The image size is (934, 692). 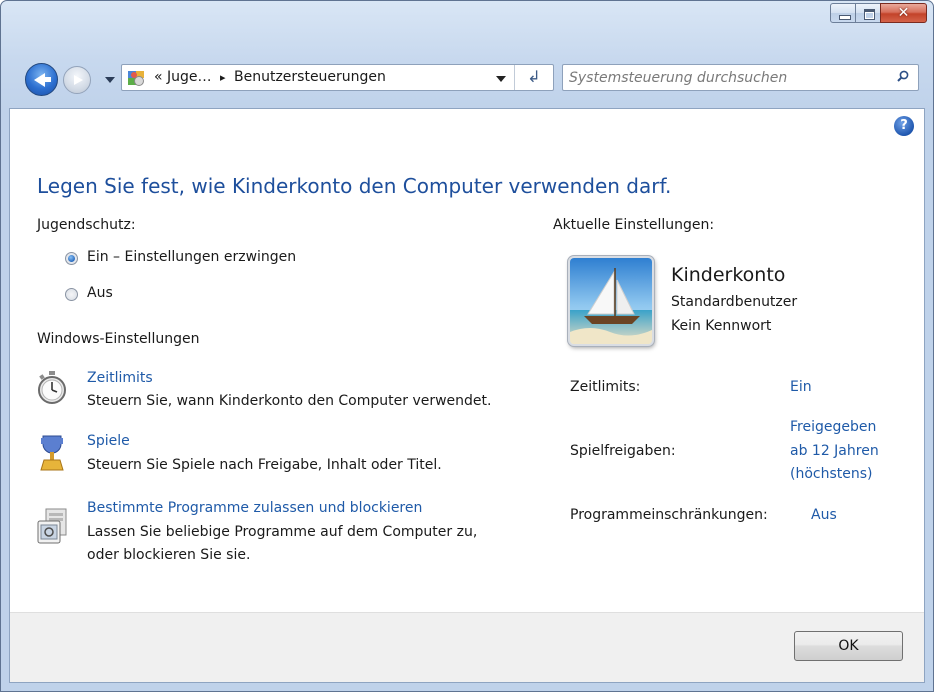 What do you see at coordinates (728, 275) in the screenshot?
I see `account-name: Kinderkonto` at bounding box center [728, 275].